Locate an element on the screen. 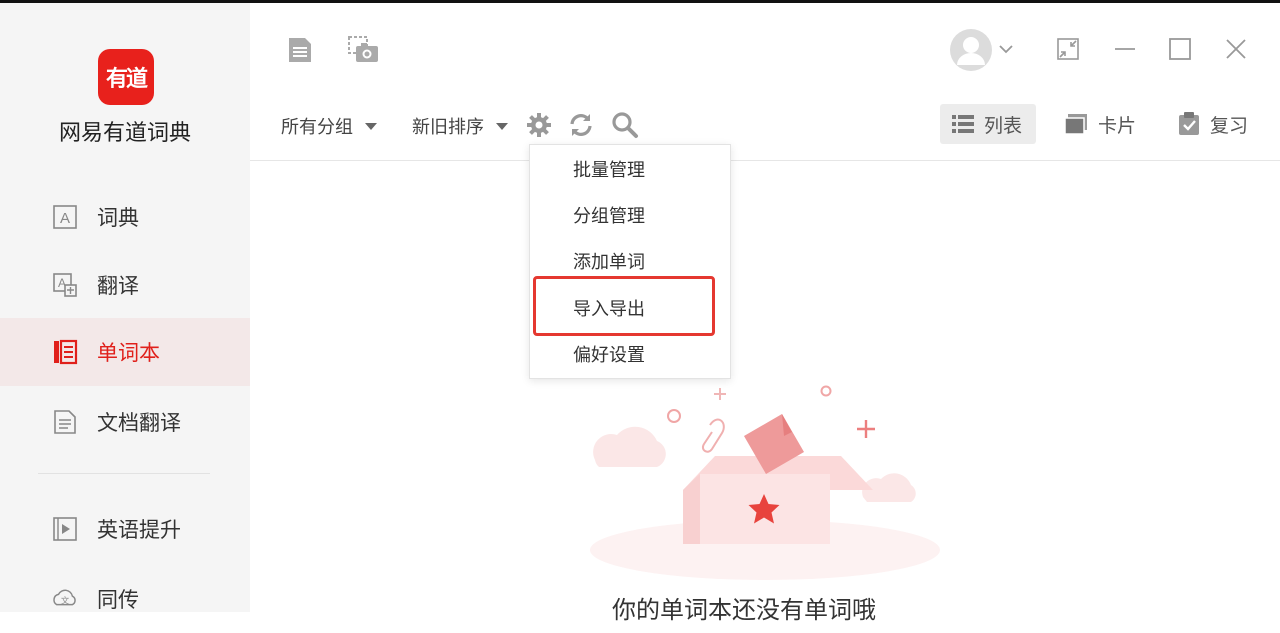 The width and height of the screenshot is (1280, 633). screenshot-icon is located at coordinates (364, 50).